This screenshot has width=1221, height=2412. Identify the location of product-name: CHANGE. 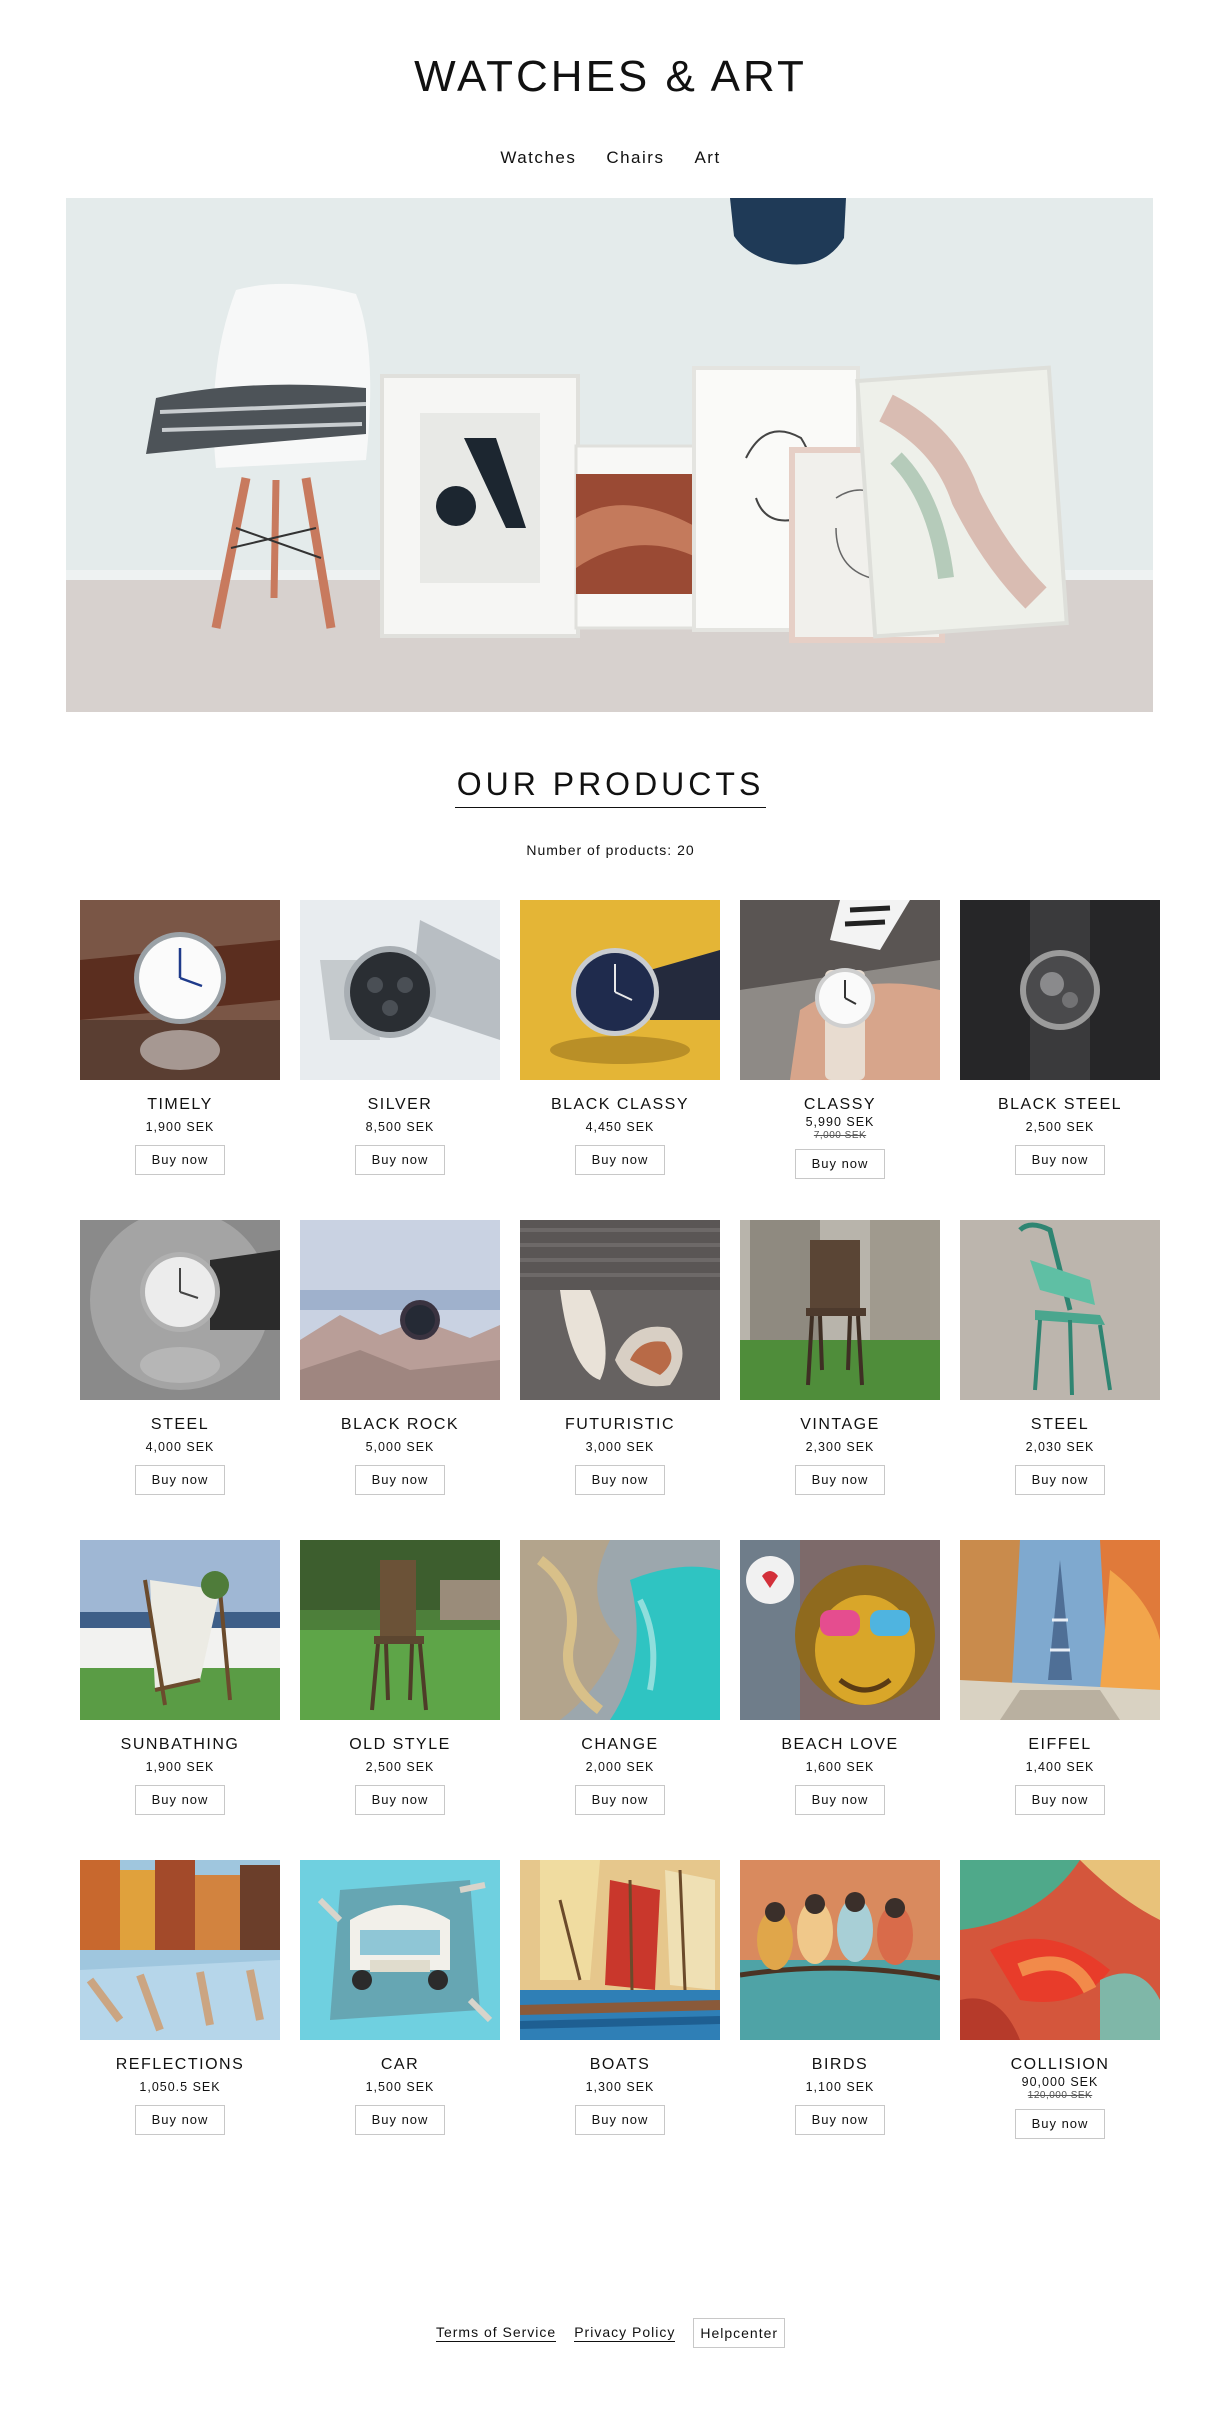
(620, 1744).